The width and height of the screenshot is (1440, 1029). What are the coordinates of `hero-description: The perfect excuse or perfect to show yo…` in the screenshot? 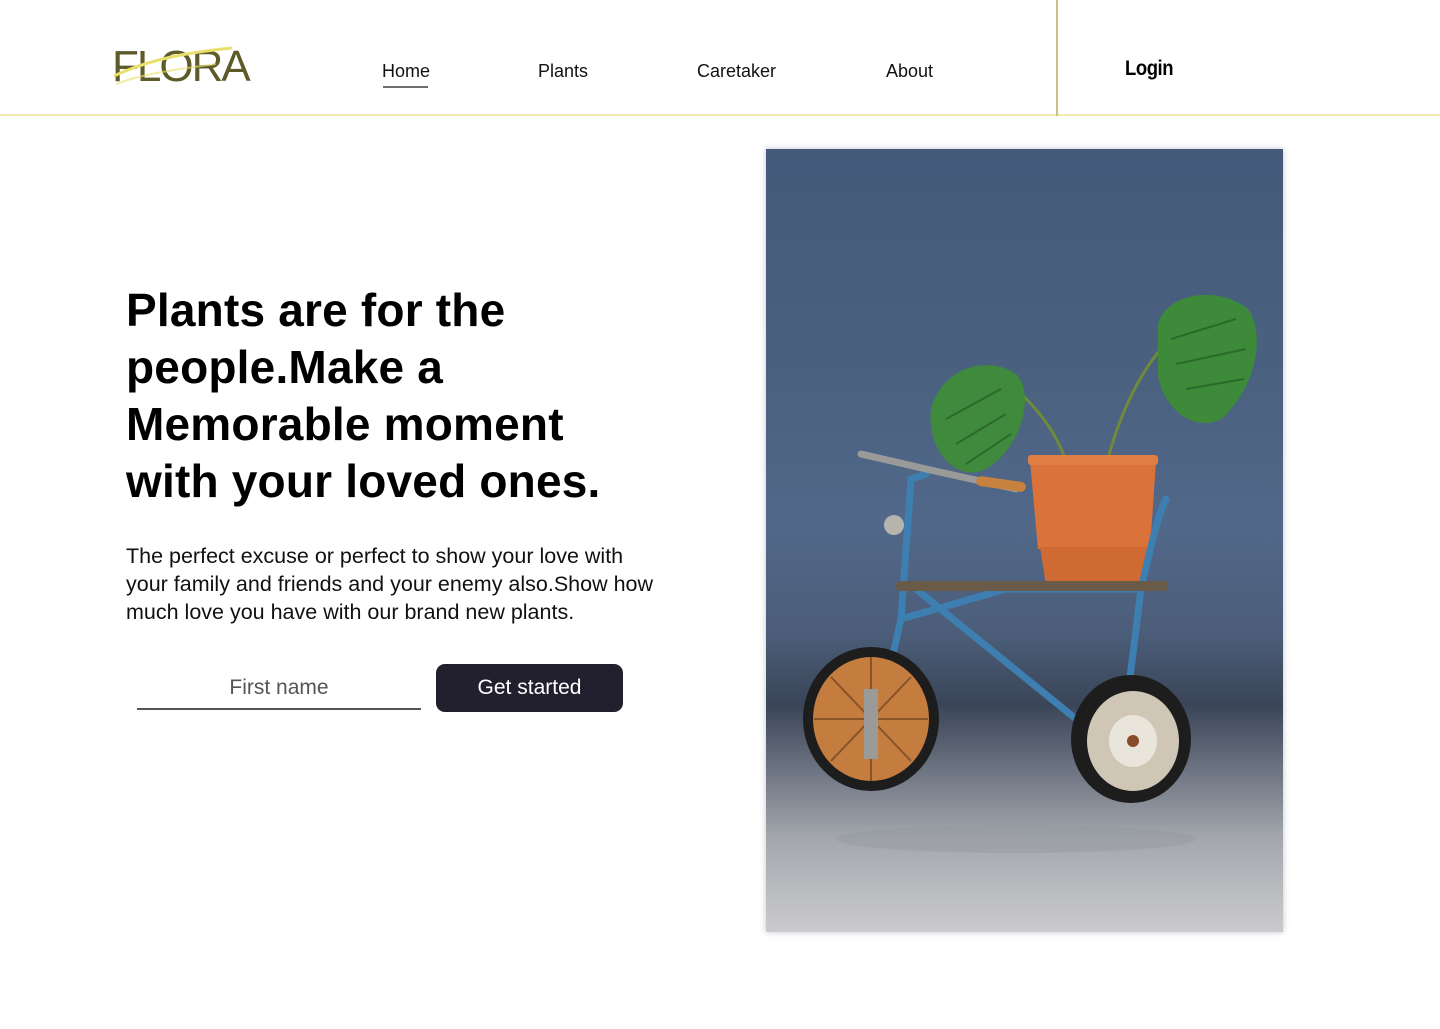 It's located at (390, 584).